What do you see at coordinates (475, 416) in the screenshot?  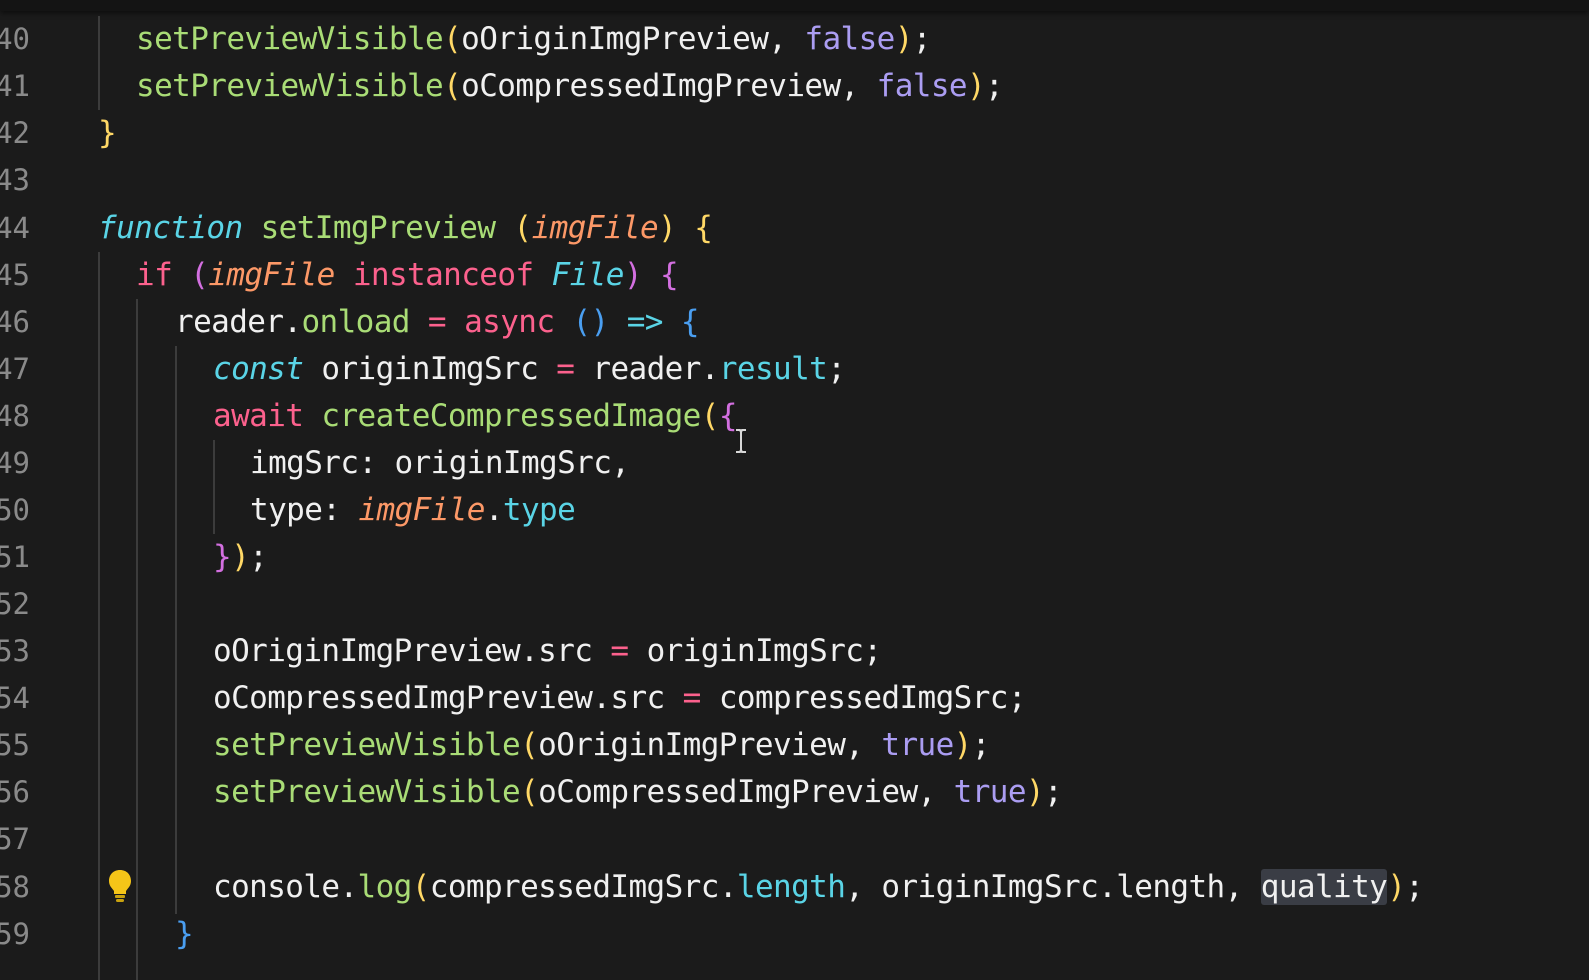 I see `line-code: await createCompressedImage({` at bounding box center [475, 416].